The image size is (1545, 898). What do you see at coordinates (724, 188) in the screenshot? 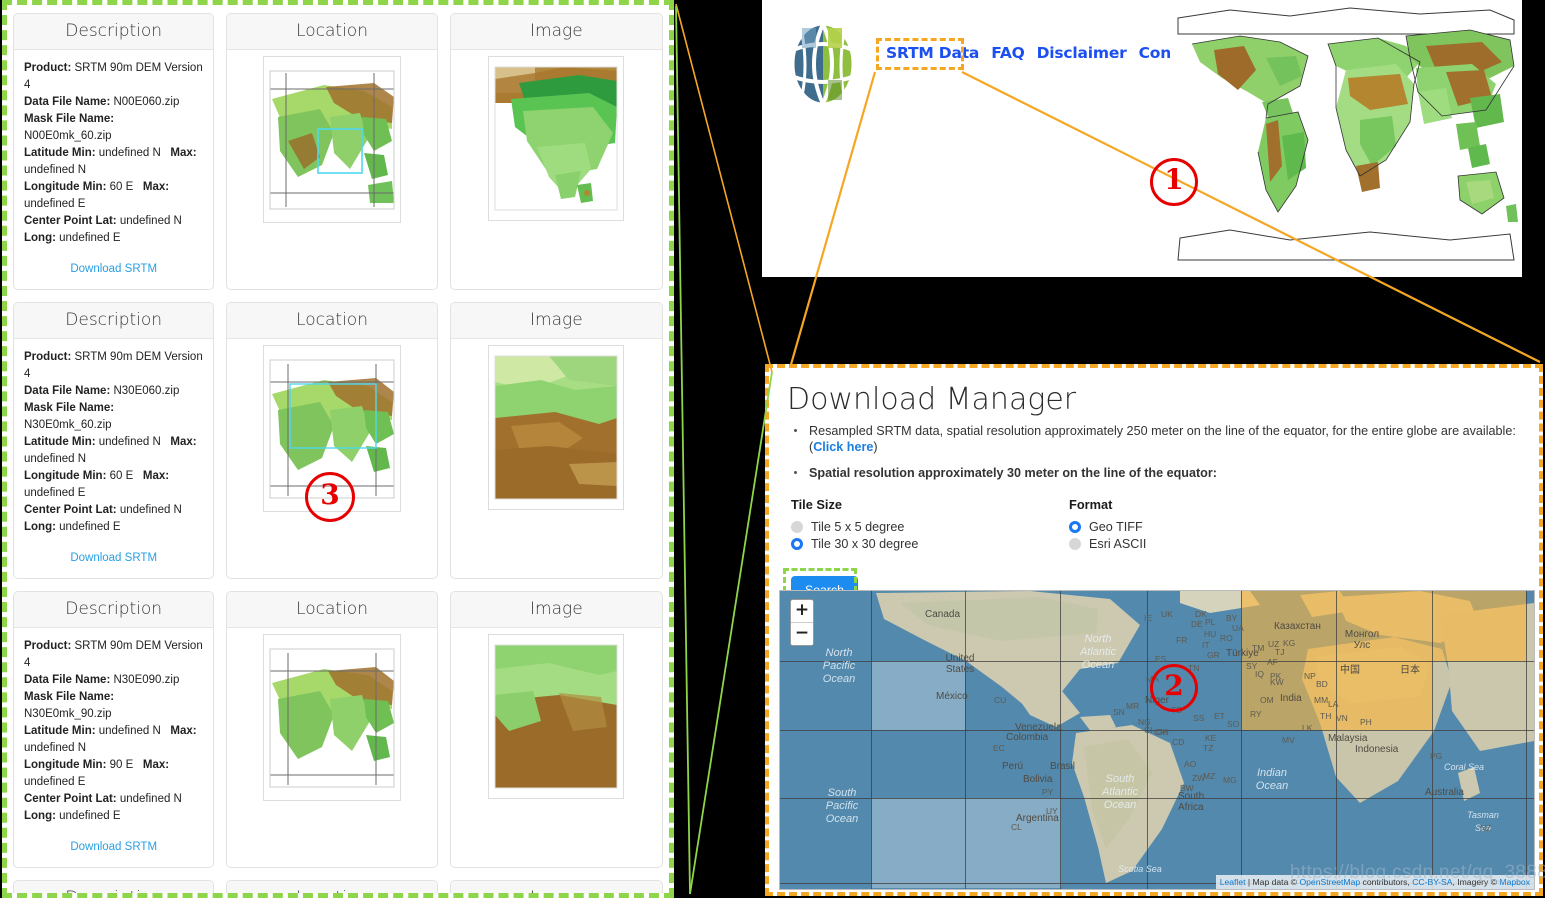
I see `connector-panel-top` at bounding box center [724, 188].